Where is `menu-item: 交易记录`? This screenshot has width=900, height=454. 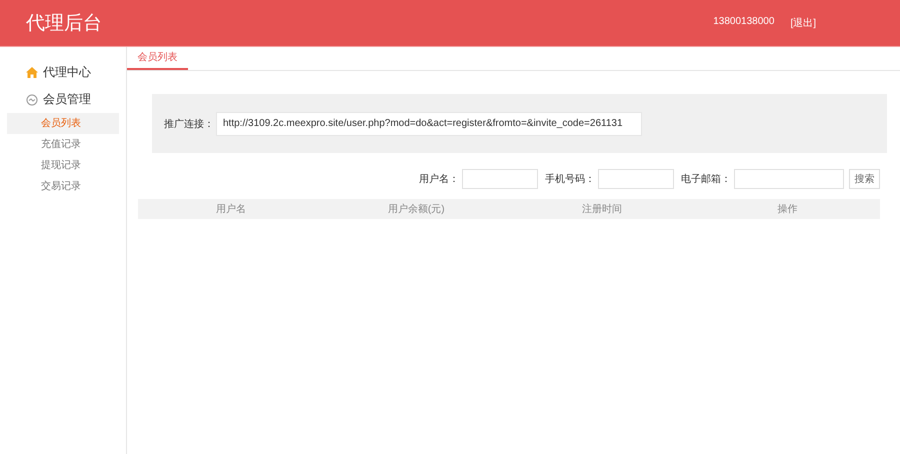
menu-item: 交易记录 is located at coordinates (63, 186).